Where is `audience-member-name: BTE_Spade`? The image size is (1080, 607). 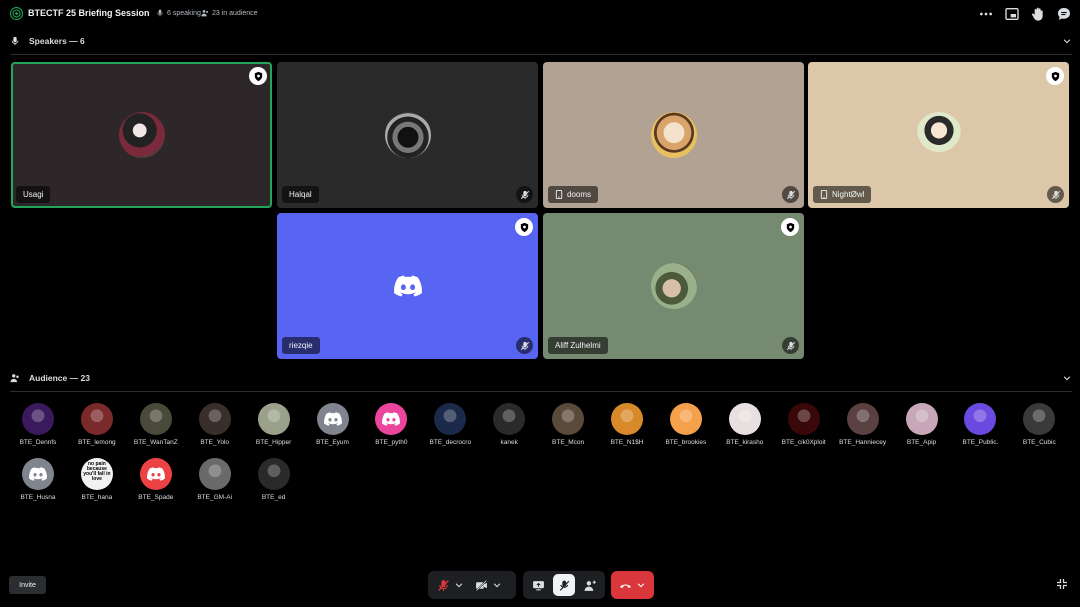 audience-member-name: BTE_Spade is located at coordinates (156, 497).